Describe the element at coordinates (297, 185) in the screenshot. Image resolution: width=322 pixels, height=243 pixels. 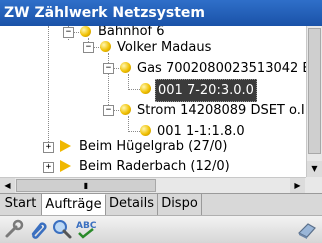
I see `scroll-right-button: ▶` at that location.